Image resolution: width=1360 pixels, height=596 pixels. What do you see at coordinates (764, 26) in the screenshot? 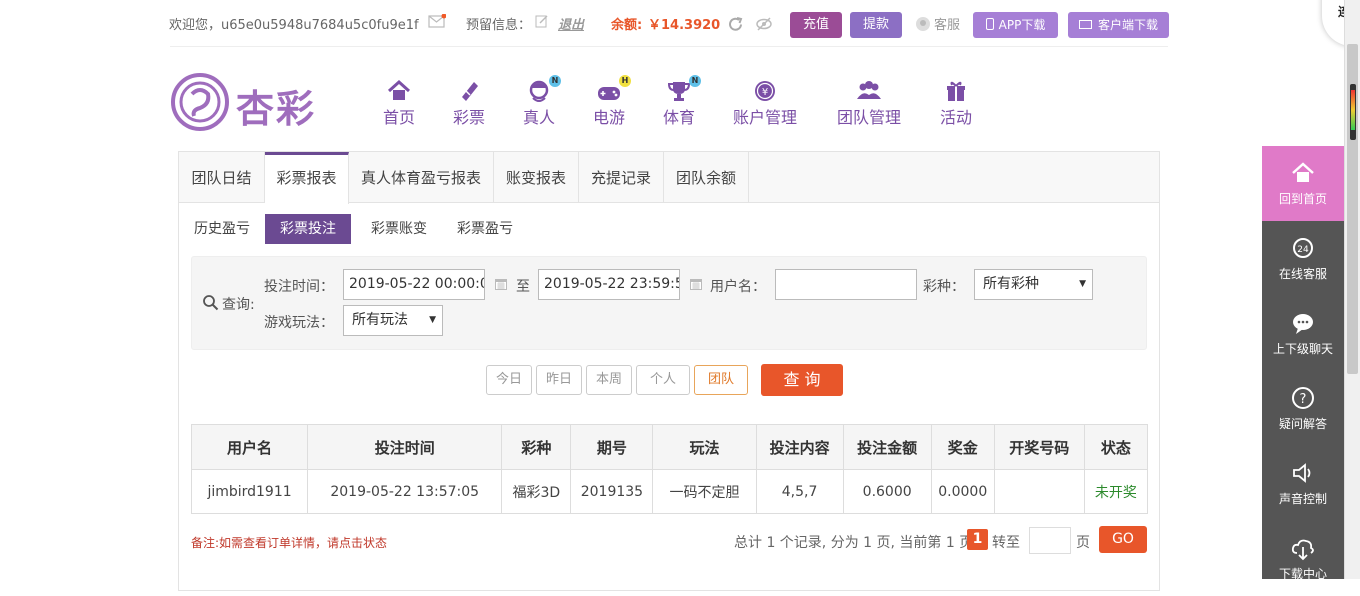
I see `hide-balance-icon` at bounding box center [764, 26].